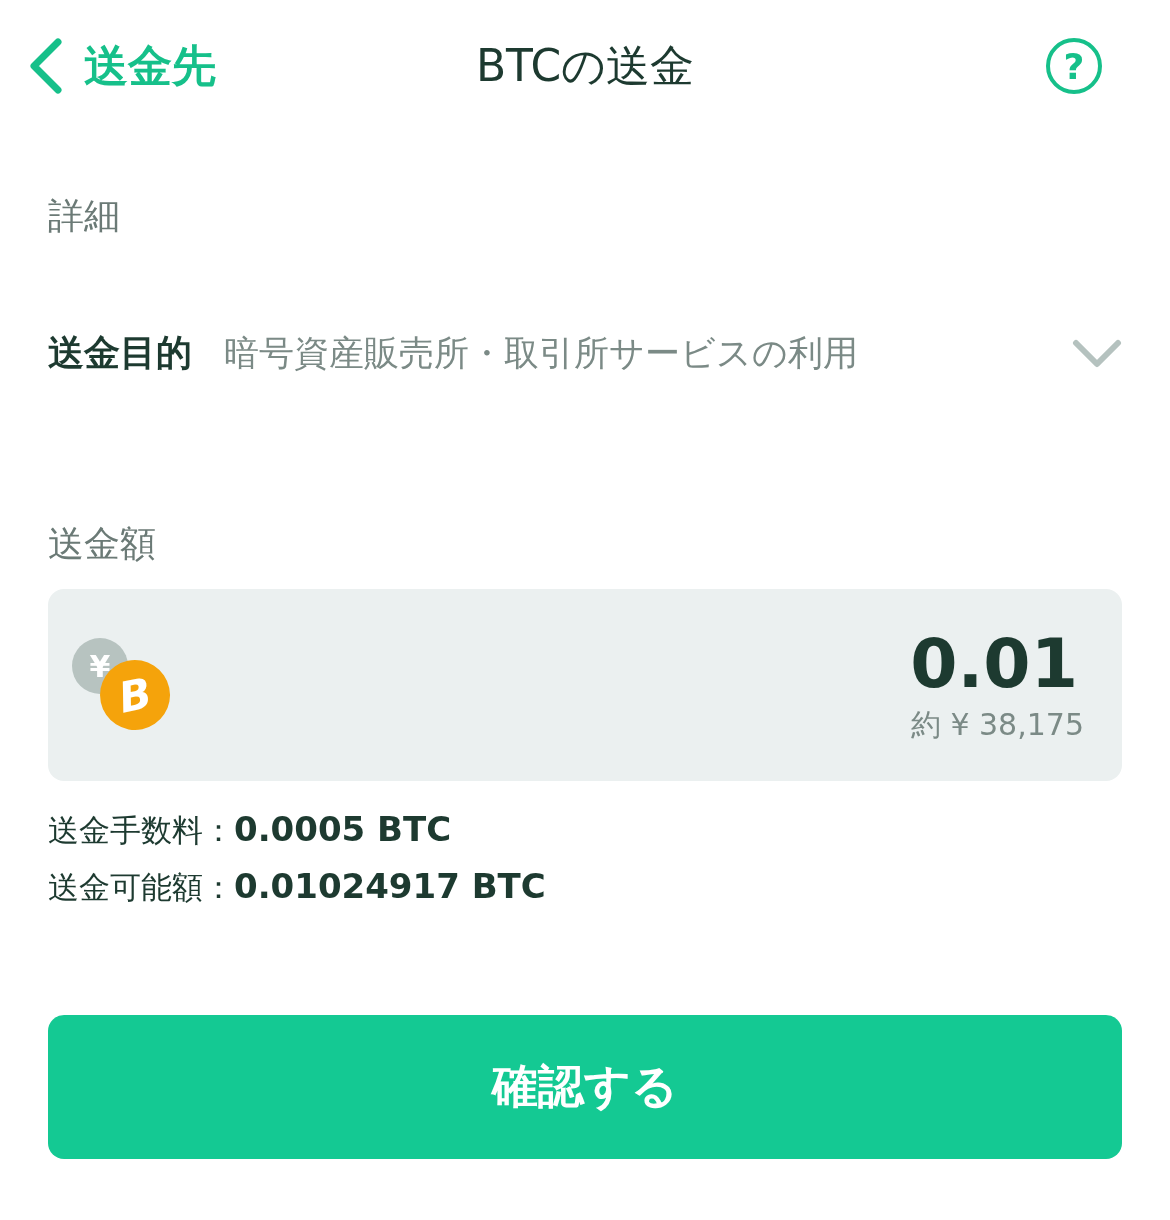 This screenshot has width=1170, height=1220. Describe the element at coordinates (997, 725) in the screenshot. I see `approx-yen-text: 約 ¥ 38,175` at that location.